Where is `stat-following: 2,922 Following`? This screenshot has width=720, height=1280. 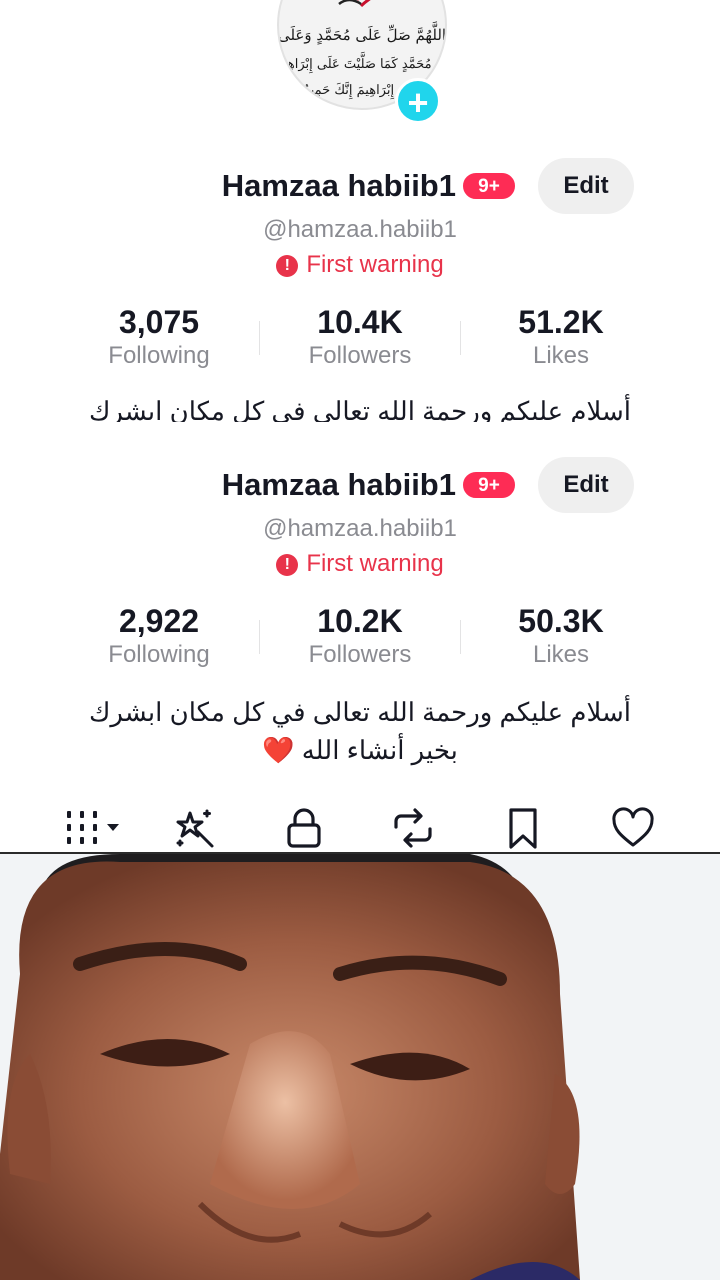 stat-following: 2,922 Following is located at coordinates (159, 636).